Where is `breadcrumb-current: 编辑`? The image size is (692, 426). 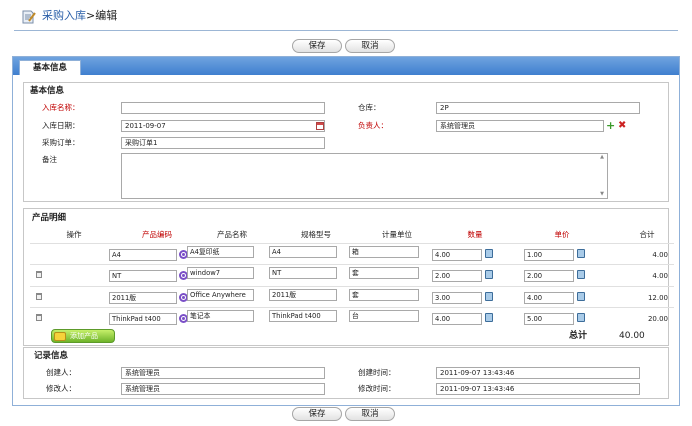 breadcrumb-current: 编辑 is located at coordinates (106, 15).